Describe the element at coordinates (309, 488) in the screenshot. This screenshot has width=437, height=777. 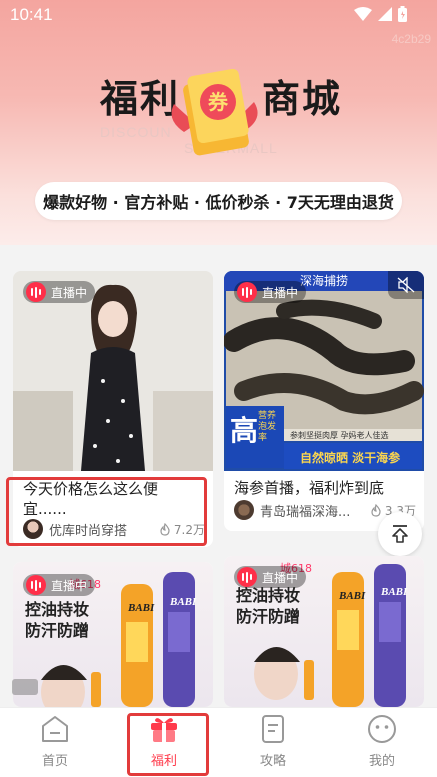
I see `card-title: 海参首播，福利炸到底` at that location.